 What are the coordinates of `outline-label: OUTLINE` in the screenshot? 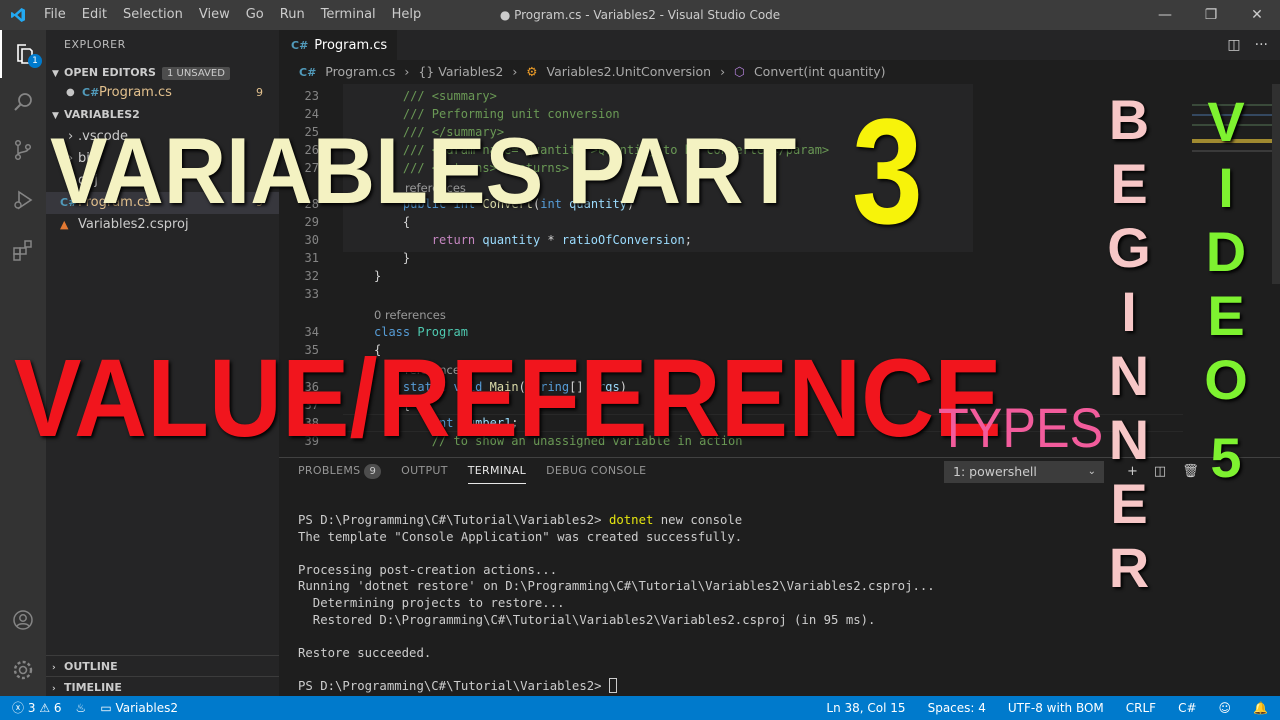 It's located at (91, 666).